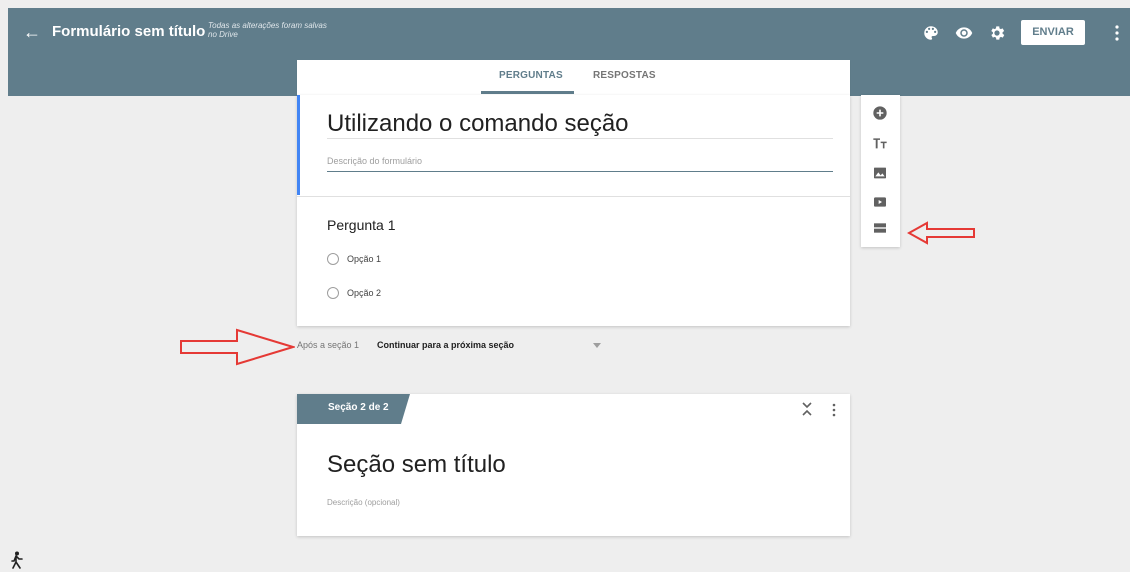 This screenshot has width=1130, height=572. What do you see at coordinates (364, 259) in the screenshot?
I see `option-label: Opção 1` at bounding box center [364, 259].